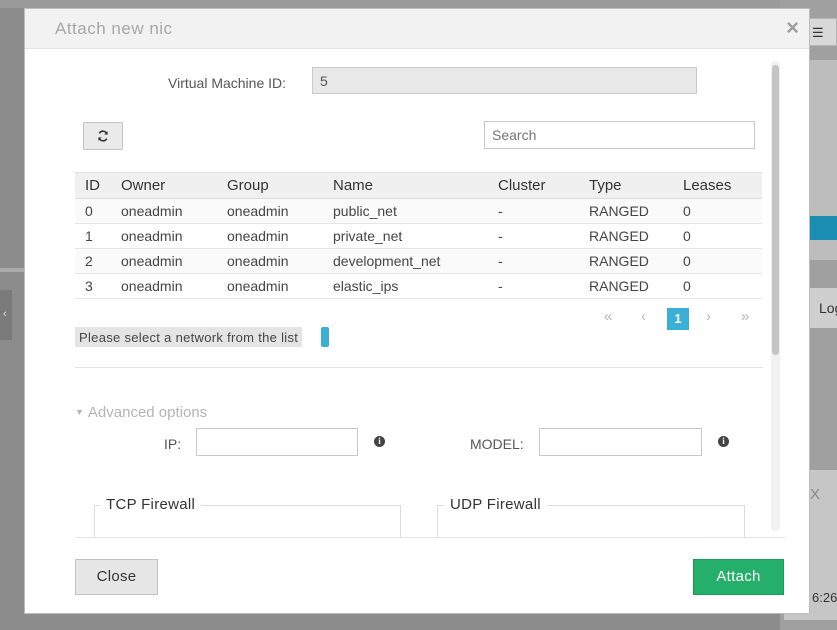 This screenshot has height=630, width=837. What do you see at coordinates (824, 597) in the screenshot?
I see `background-time-label: 6:26` at bounding box center [824, 597].